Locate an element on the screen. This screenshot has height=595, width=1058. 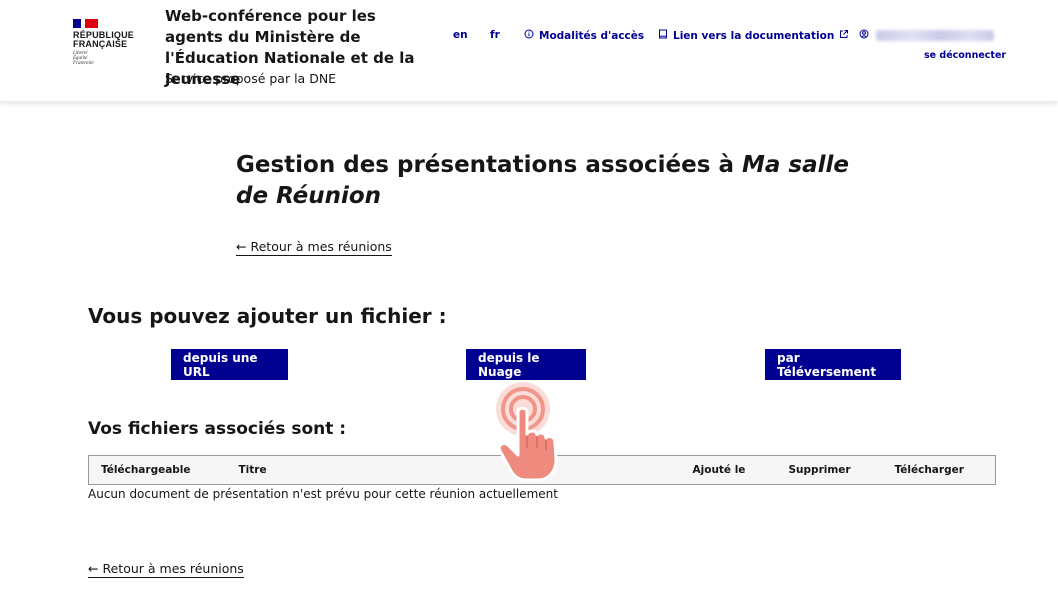
service-tagline: Service proposé par la DNE is located at coordinates (251, 78).